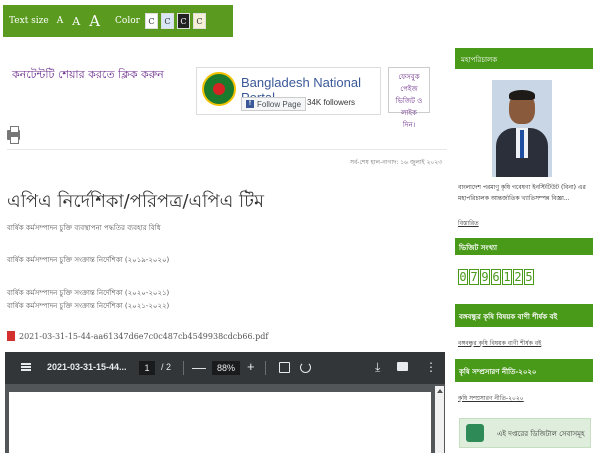  Describe the element at coordinates (305, 367) in the screenshot. I see `rotate-icon` at that location.